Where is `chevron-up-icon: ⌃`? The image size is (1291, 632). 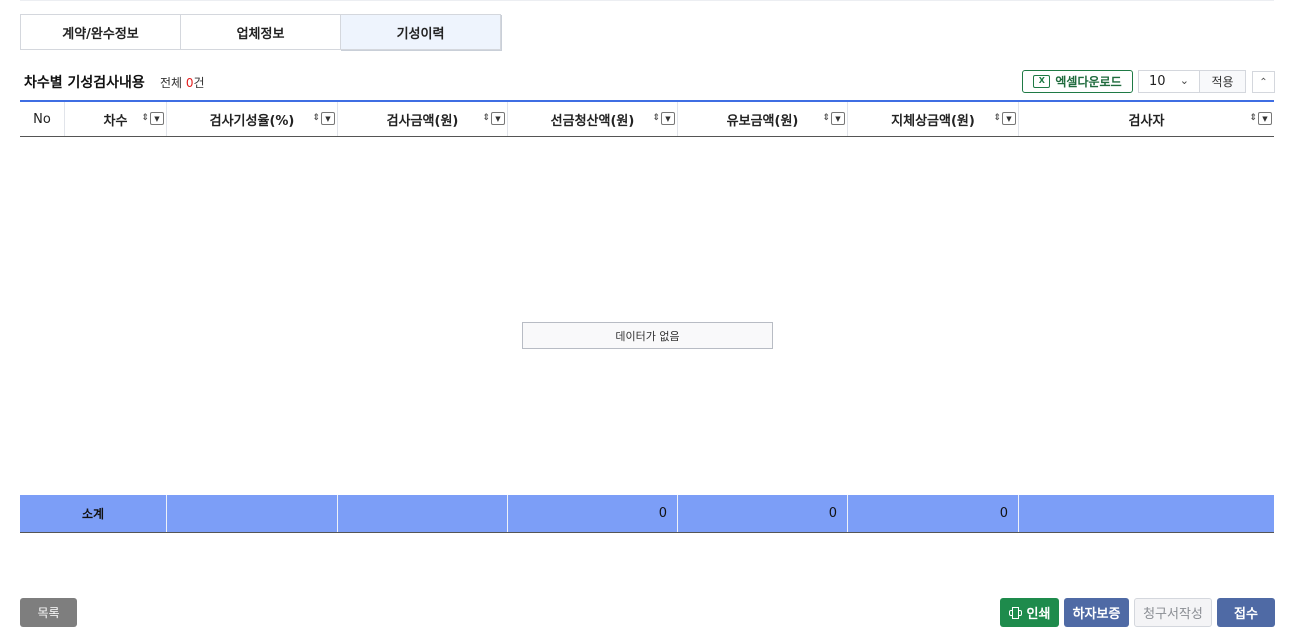 chevron-up-icon: ⌃ is located at coordinates (1263, 82).